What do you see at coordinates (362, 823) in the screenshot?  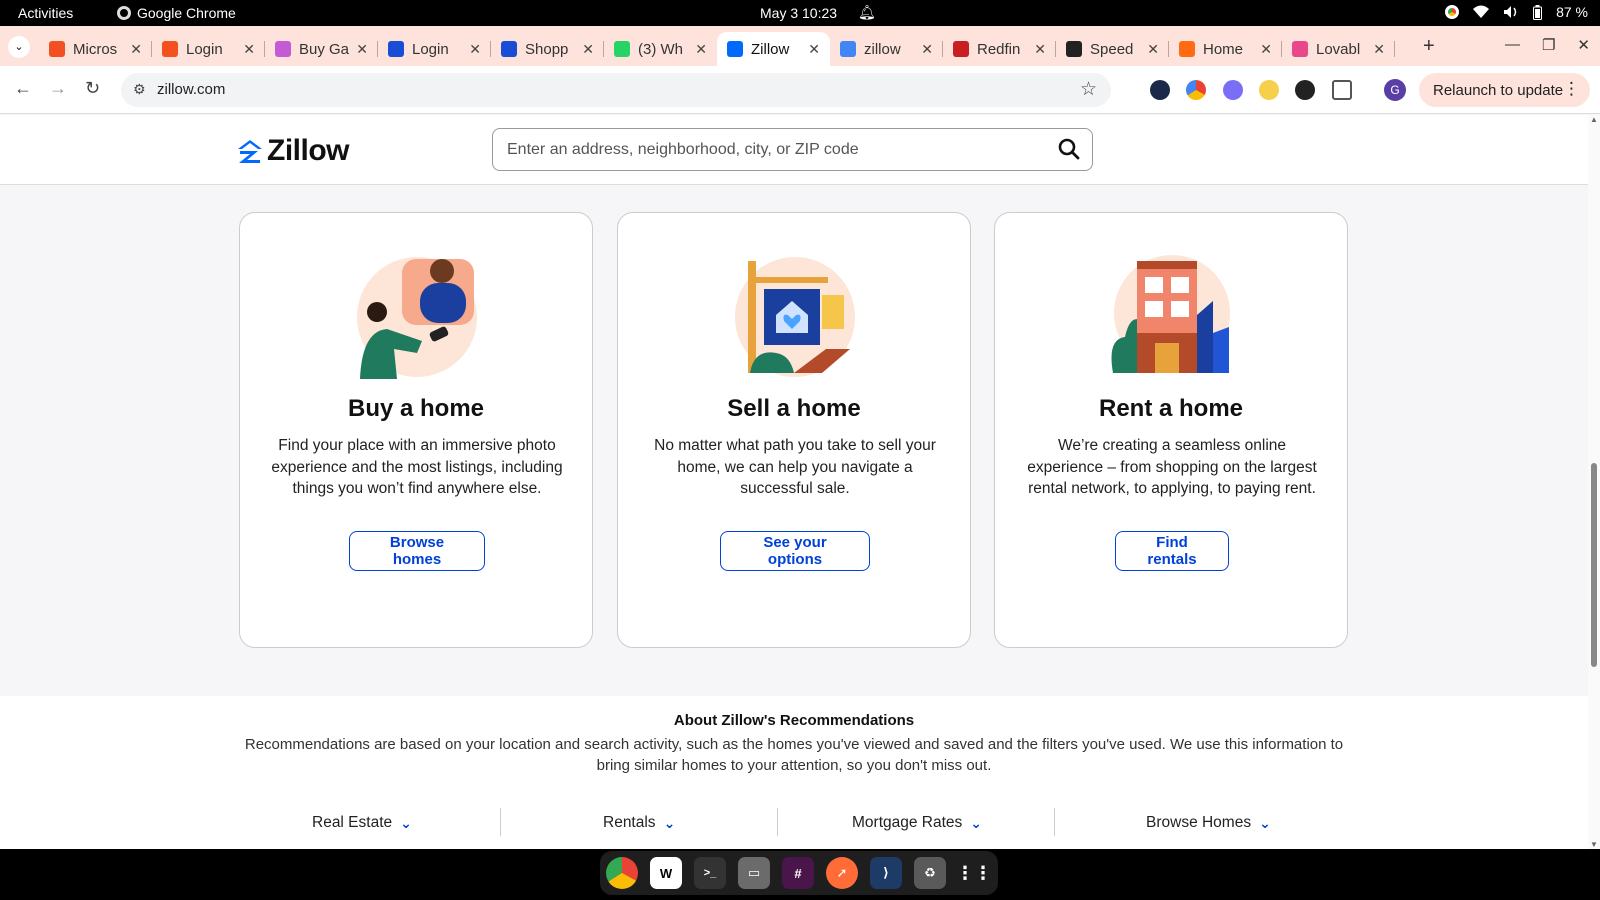 I see `footer-nav-real-estate: Real Estate ⌄` at bounding box center [362, 823].